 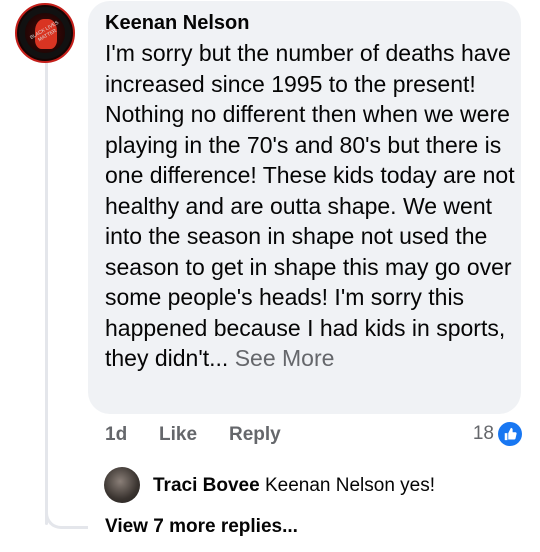 I want to click on comment-timestamp: 1d, so click(x=116, y=435).